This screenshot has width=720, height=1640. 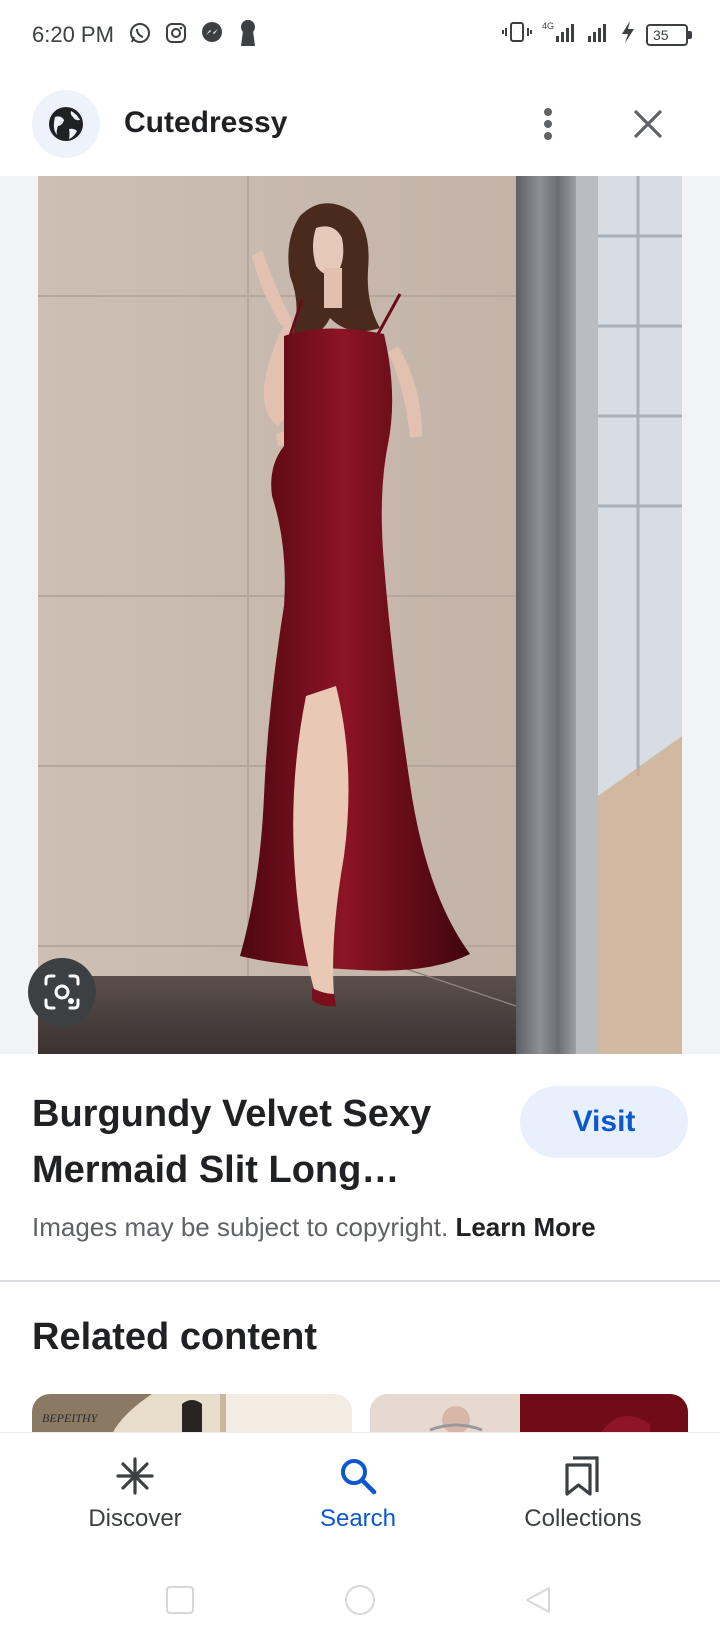 I want to click on instagram-icon, so click(x=176, y=33).